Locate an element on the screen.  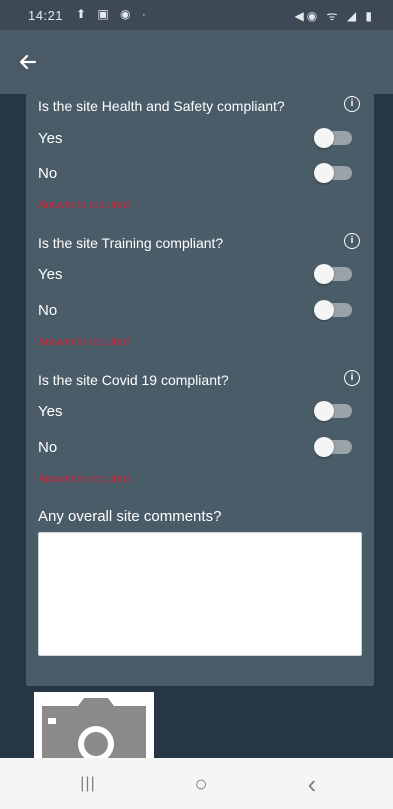
back-button is located at coordinates (36, 62).